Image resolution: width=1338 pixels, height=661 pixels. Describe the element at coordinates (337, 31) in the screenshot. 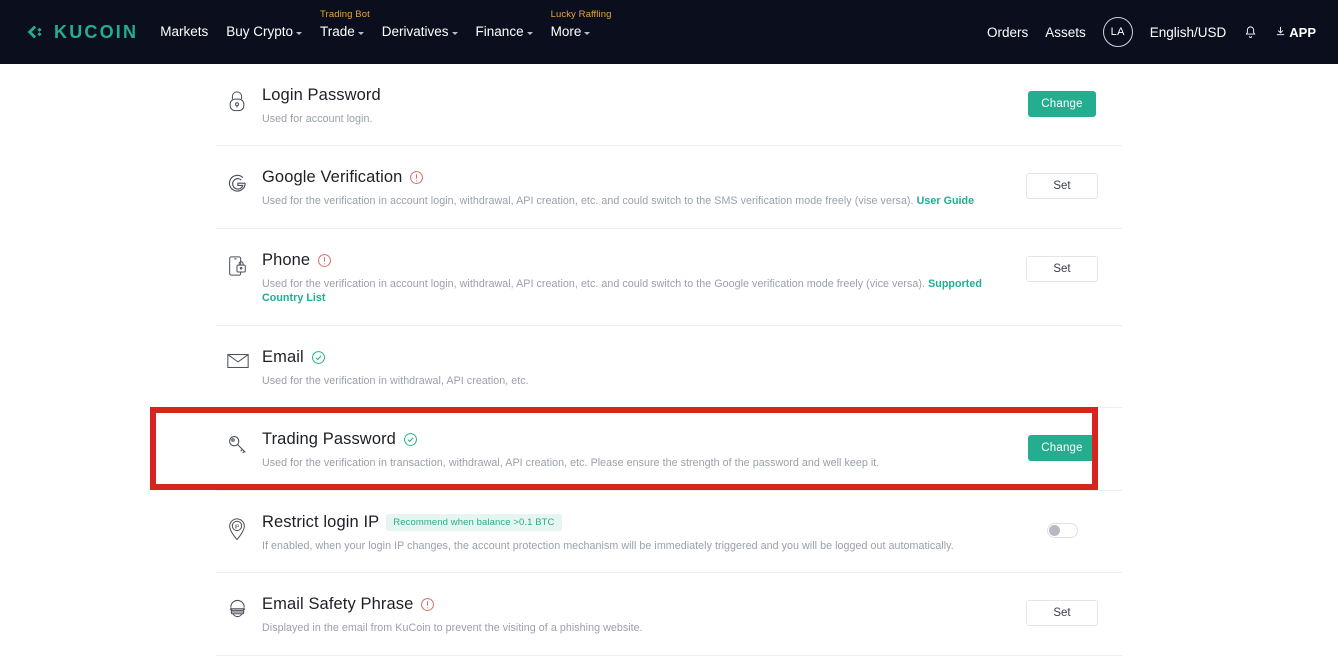

I see `nav-label: Trade` at that location.